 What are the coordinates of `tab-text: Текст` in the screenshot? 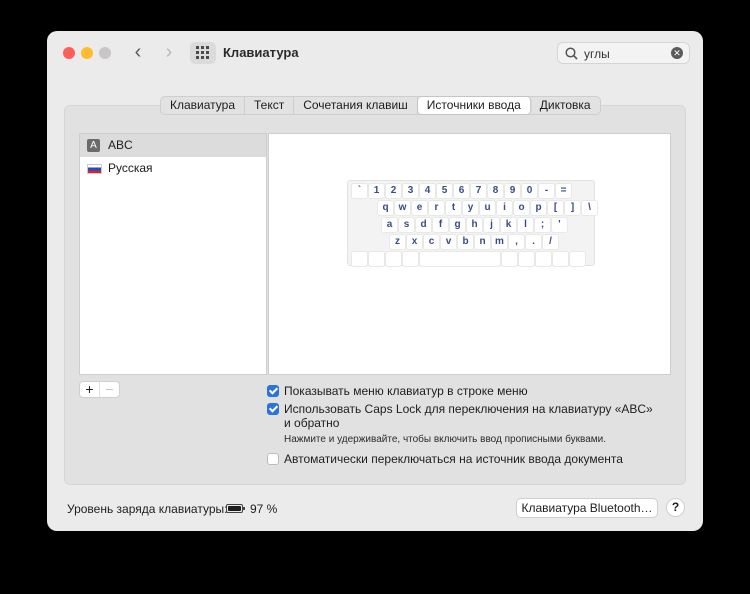 It's located at (270, 105).